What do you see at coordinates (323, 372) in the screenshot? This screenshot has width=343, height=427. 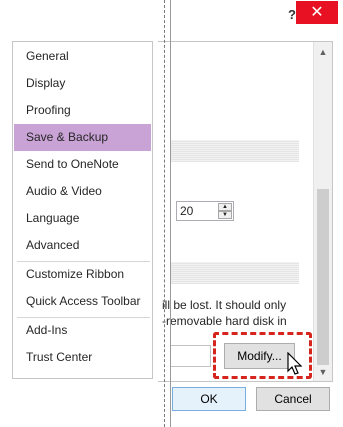 I see `scroll-down-icon: ▼` at bounding box center [323, 372].